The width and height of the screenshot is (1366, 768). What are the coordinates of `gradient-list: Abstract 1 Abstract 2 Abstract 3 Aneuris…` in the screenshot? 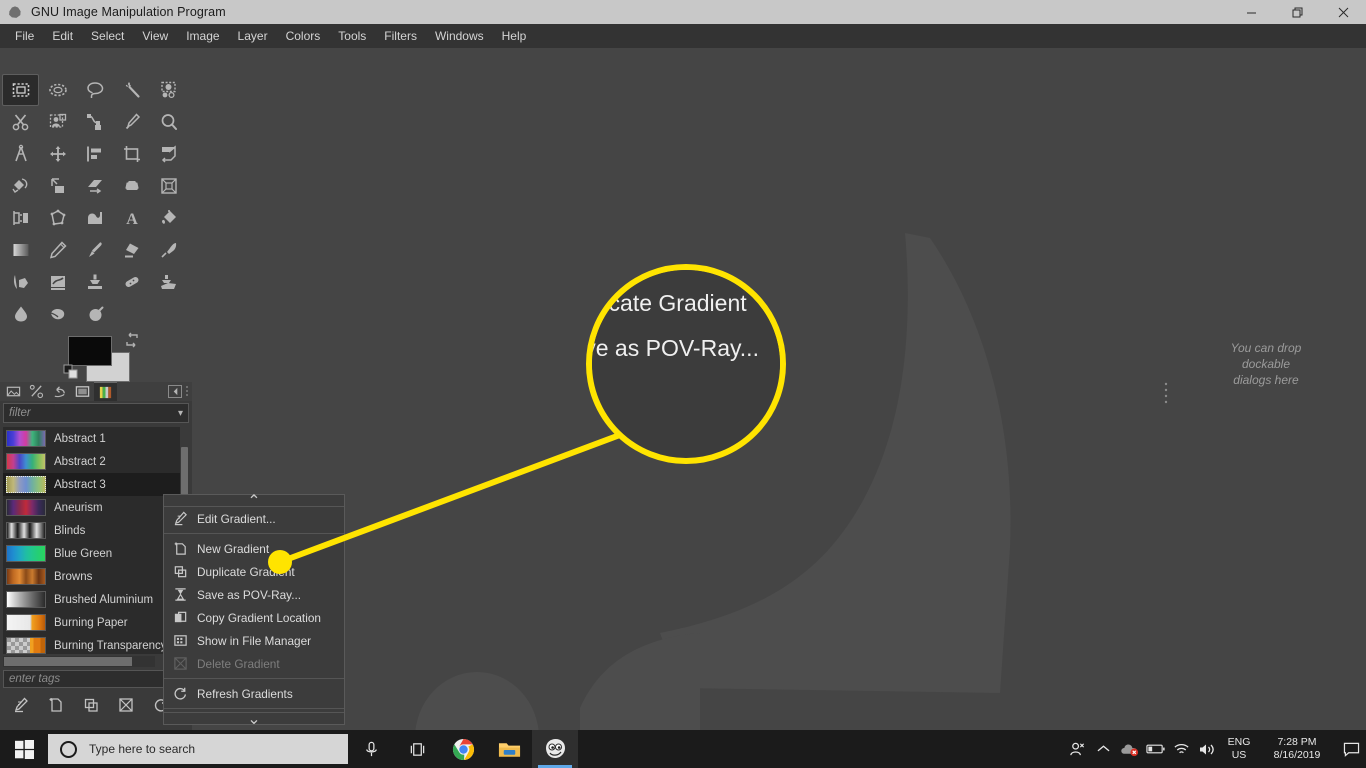 It's located at (96, 540).